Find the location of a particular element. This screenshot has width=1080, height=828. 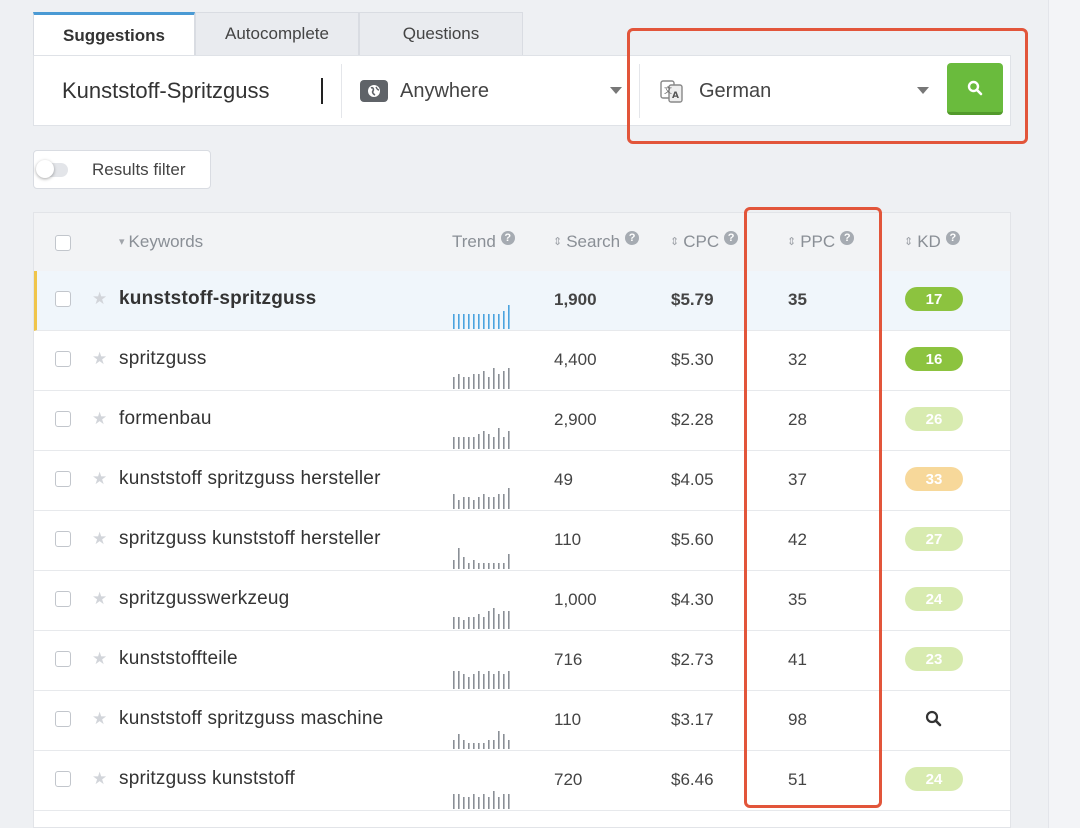

ppc-cell: 37 is located at coordinates (797, 479).